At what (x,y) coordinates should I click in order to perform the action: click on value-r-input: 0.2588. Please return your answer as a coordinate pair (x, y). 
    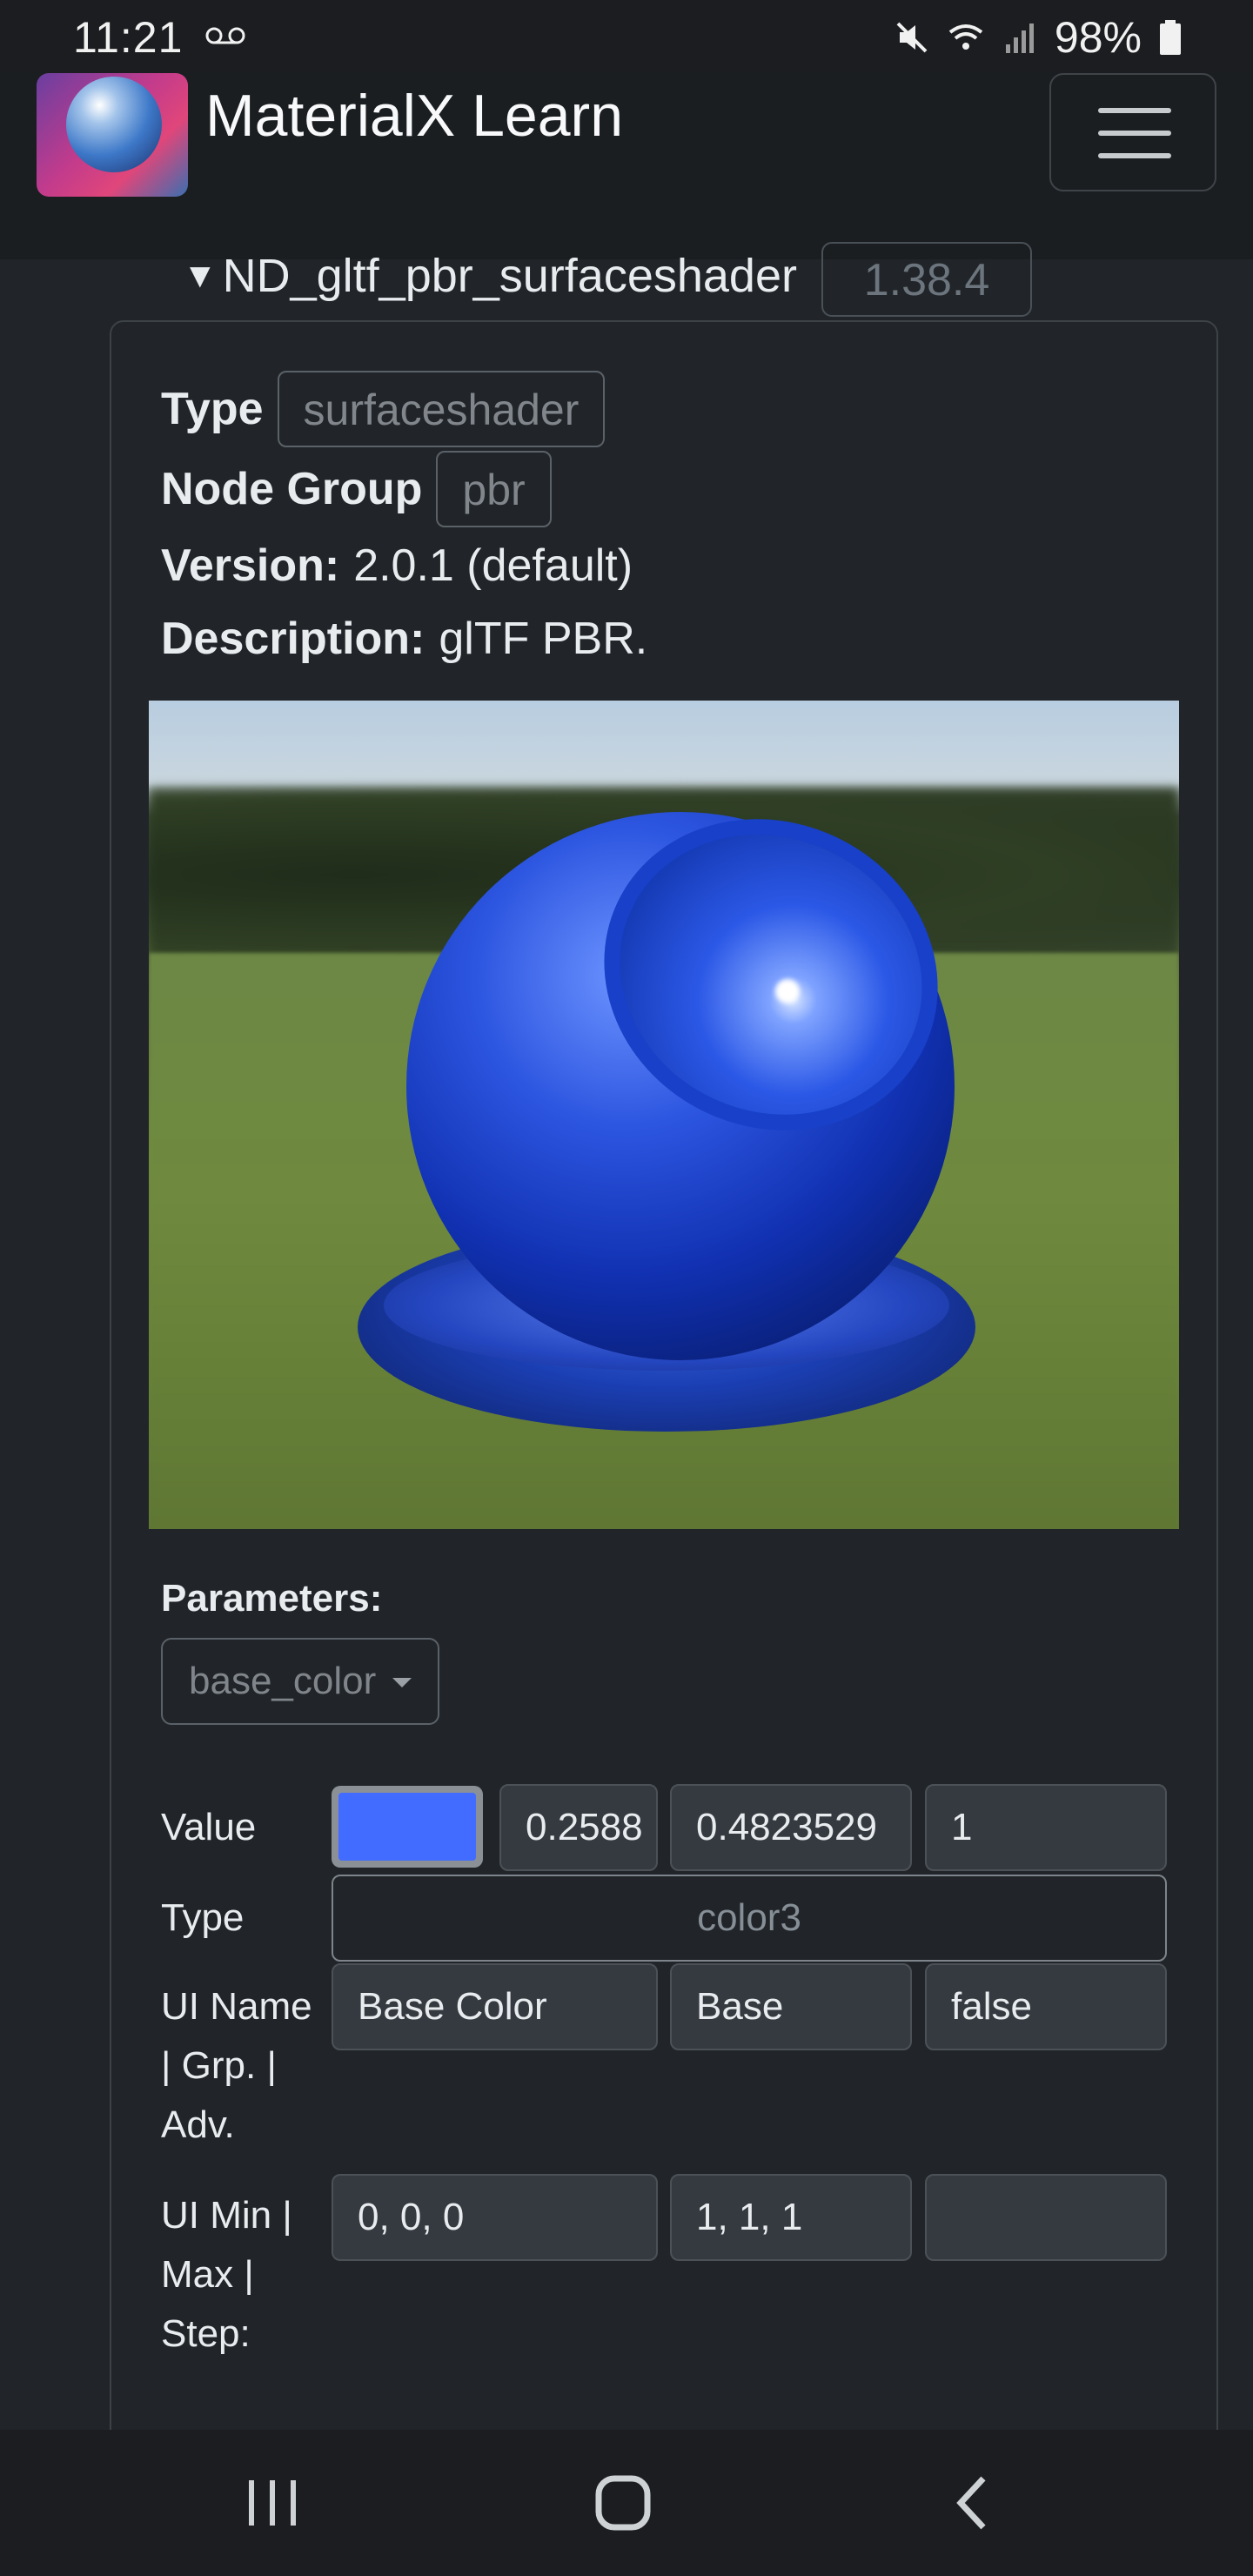
    Looking at the image, I should click on (578, 1827).